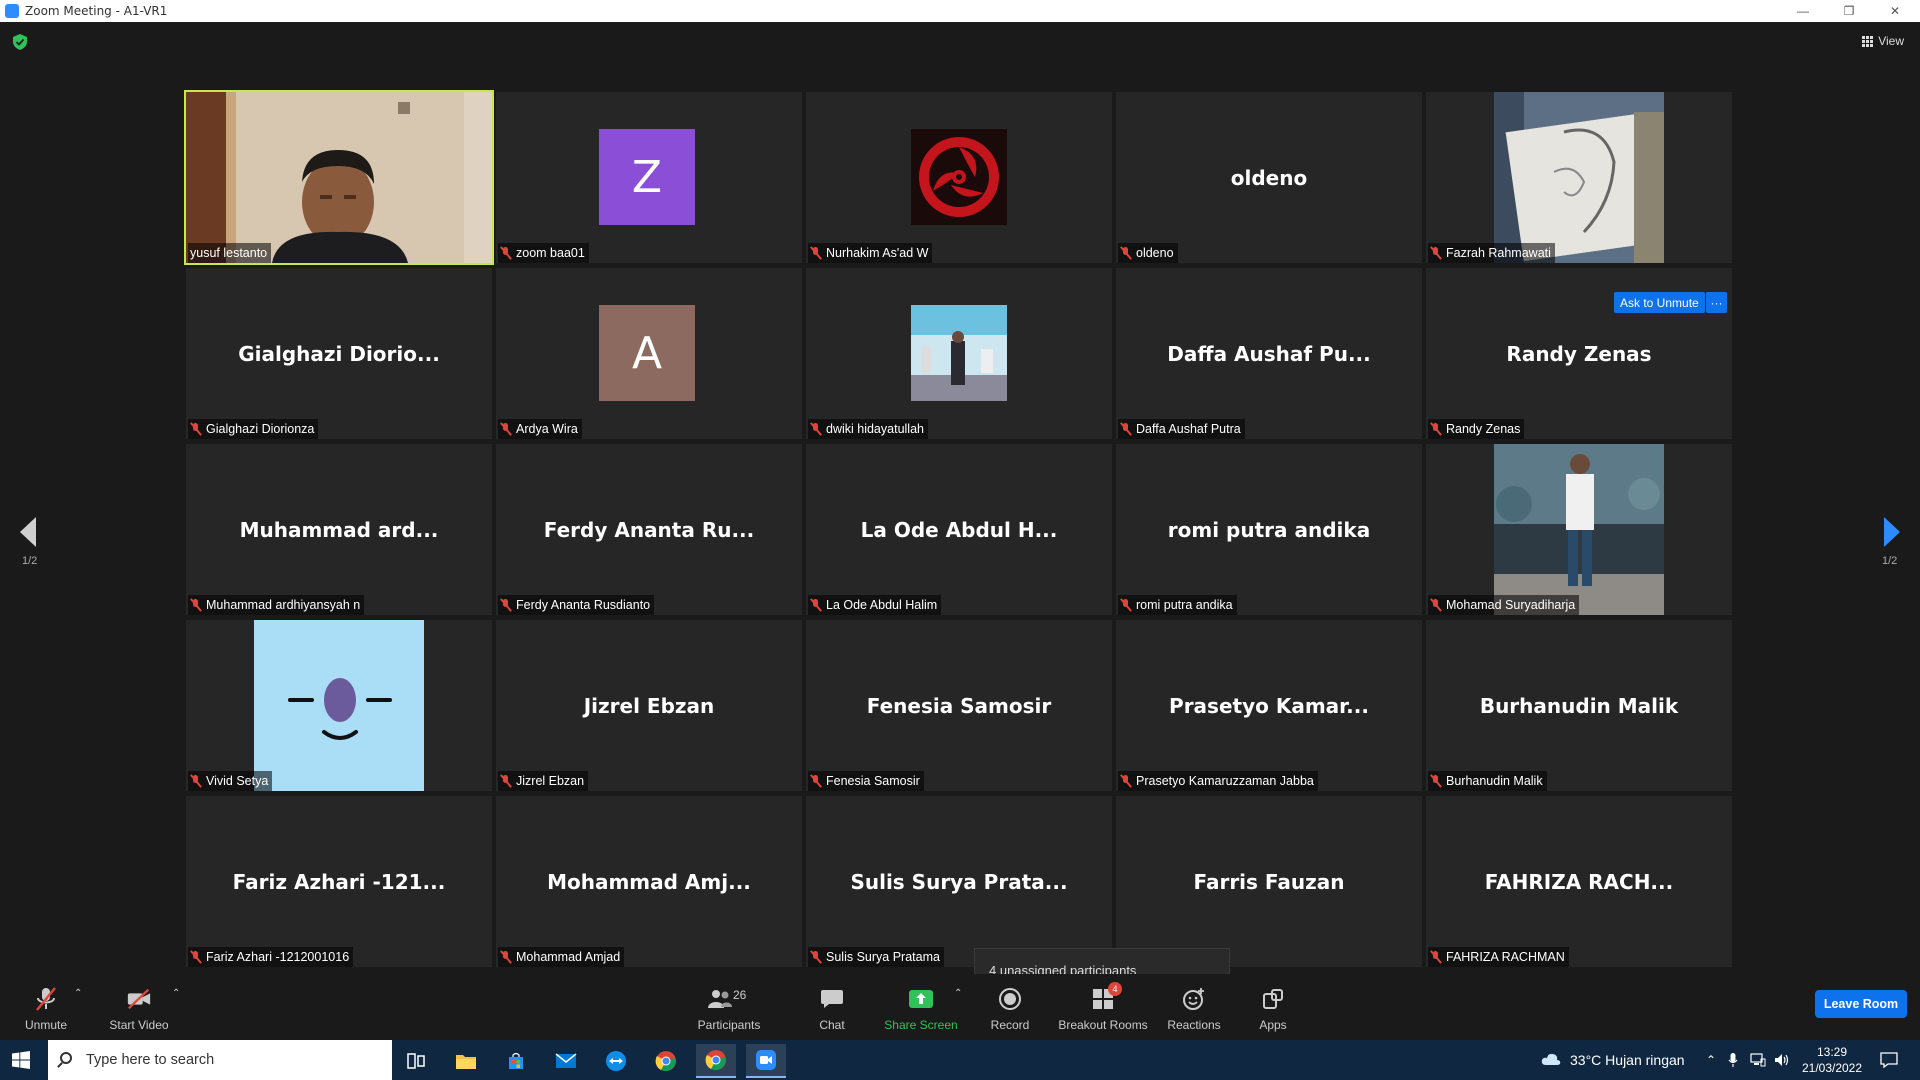  Describe the element at coordinates (466, 1061) in the screenshot. I see `file-explorer-icon` at that location.